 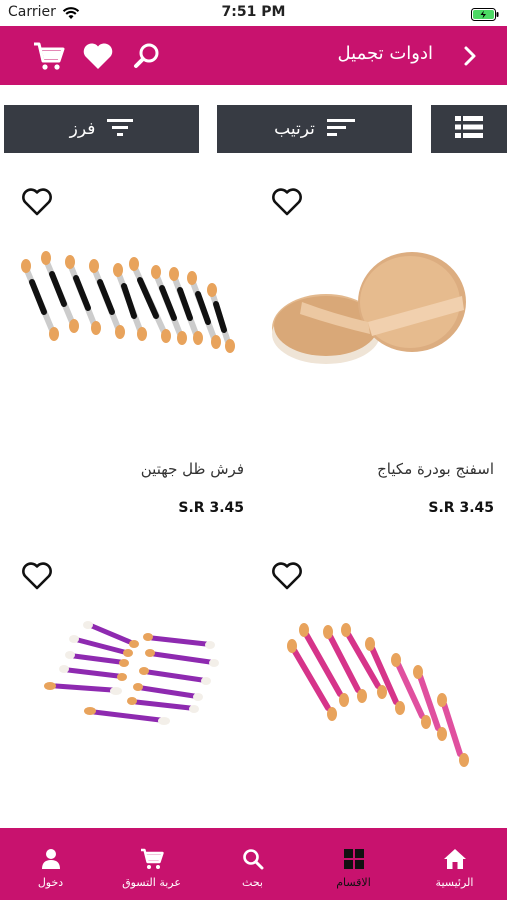 What do you see at coordinates (252, 882) in the screenshot?
I see `tab-search-label: بحث` at bounding box center [252, 882].